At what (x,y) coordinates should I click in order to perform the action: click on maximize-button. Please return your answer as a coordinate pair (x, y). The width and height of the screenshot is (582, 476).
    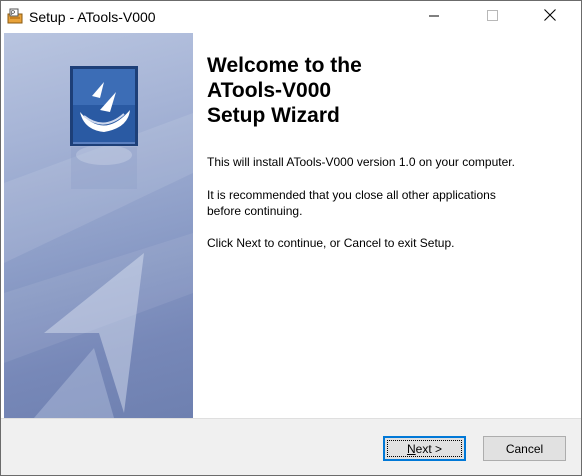
    Looking at the image, I should click on (492, 17).